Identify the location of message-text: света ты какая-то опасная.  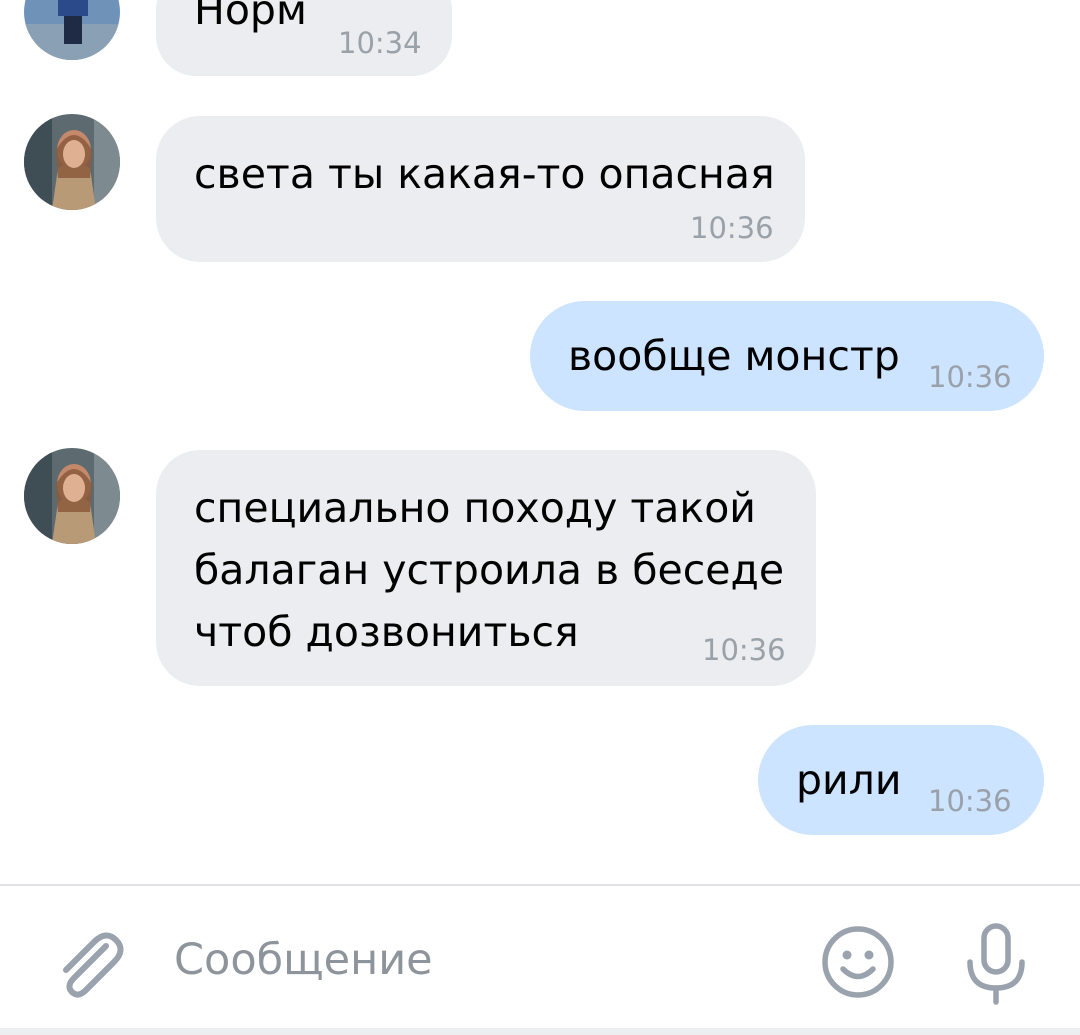
(484, 174).